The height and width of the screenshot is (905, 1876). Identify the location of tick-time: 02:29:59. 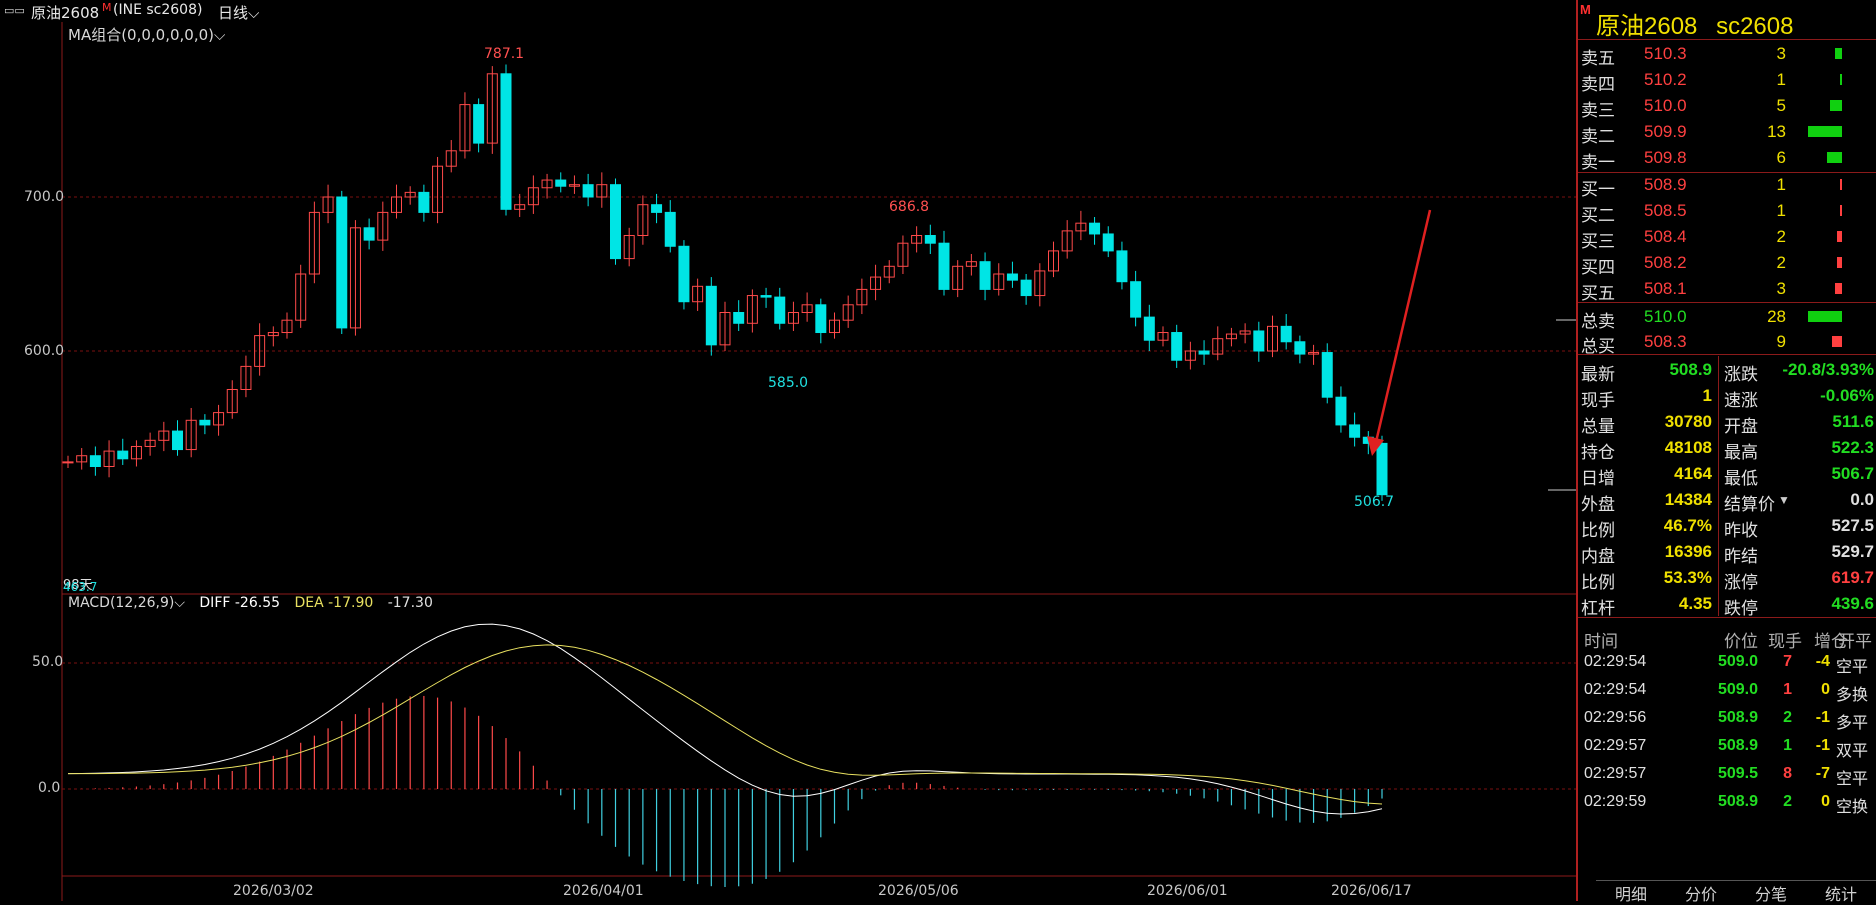
(1615, 801).